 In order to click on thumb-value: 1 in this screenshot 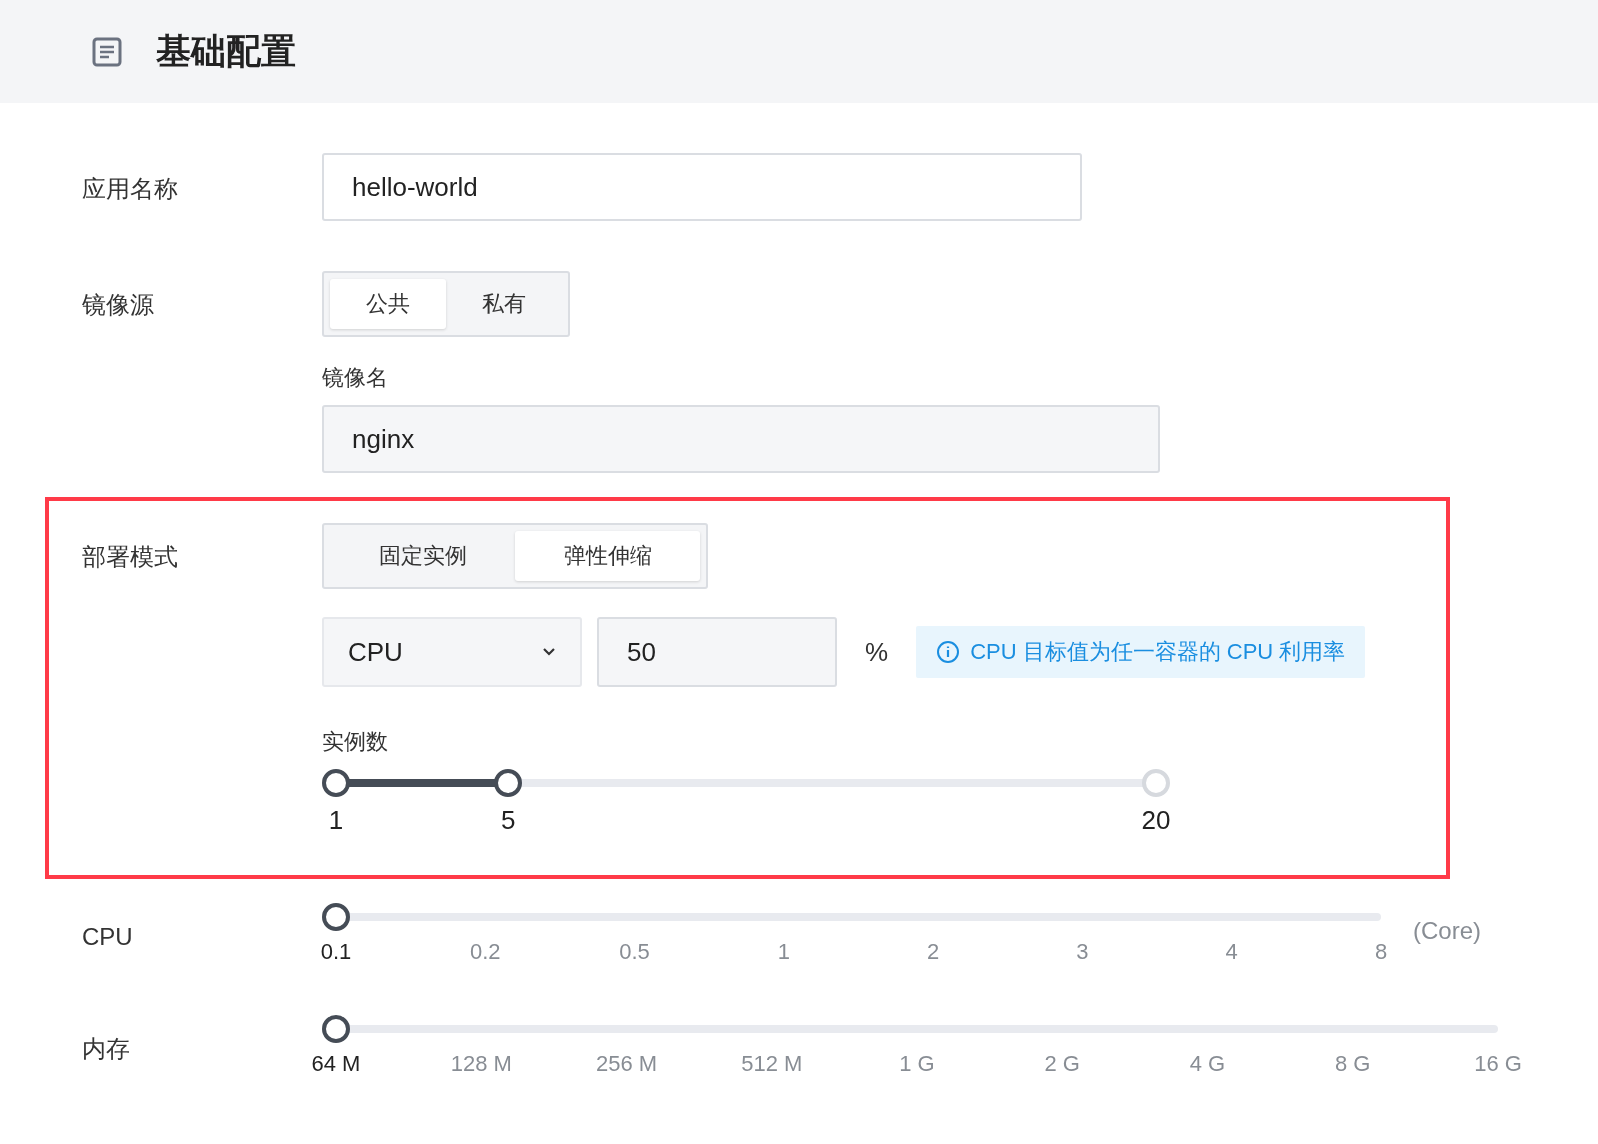, I will do `click(336, 820)`.